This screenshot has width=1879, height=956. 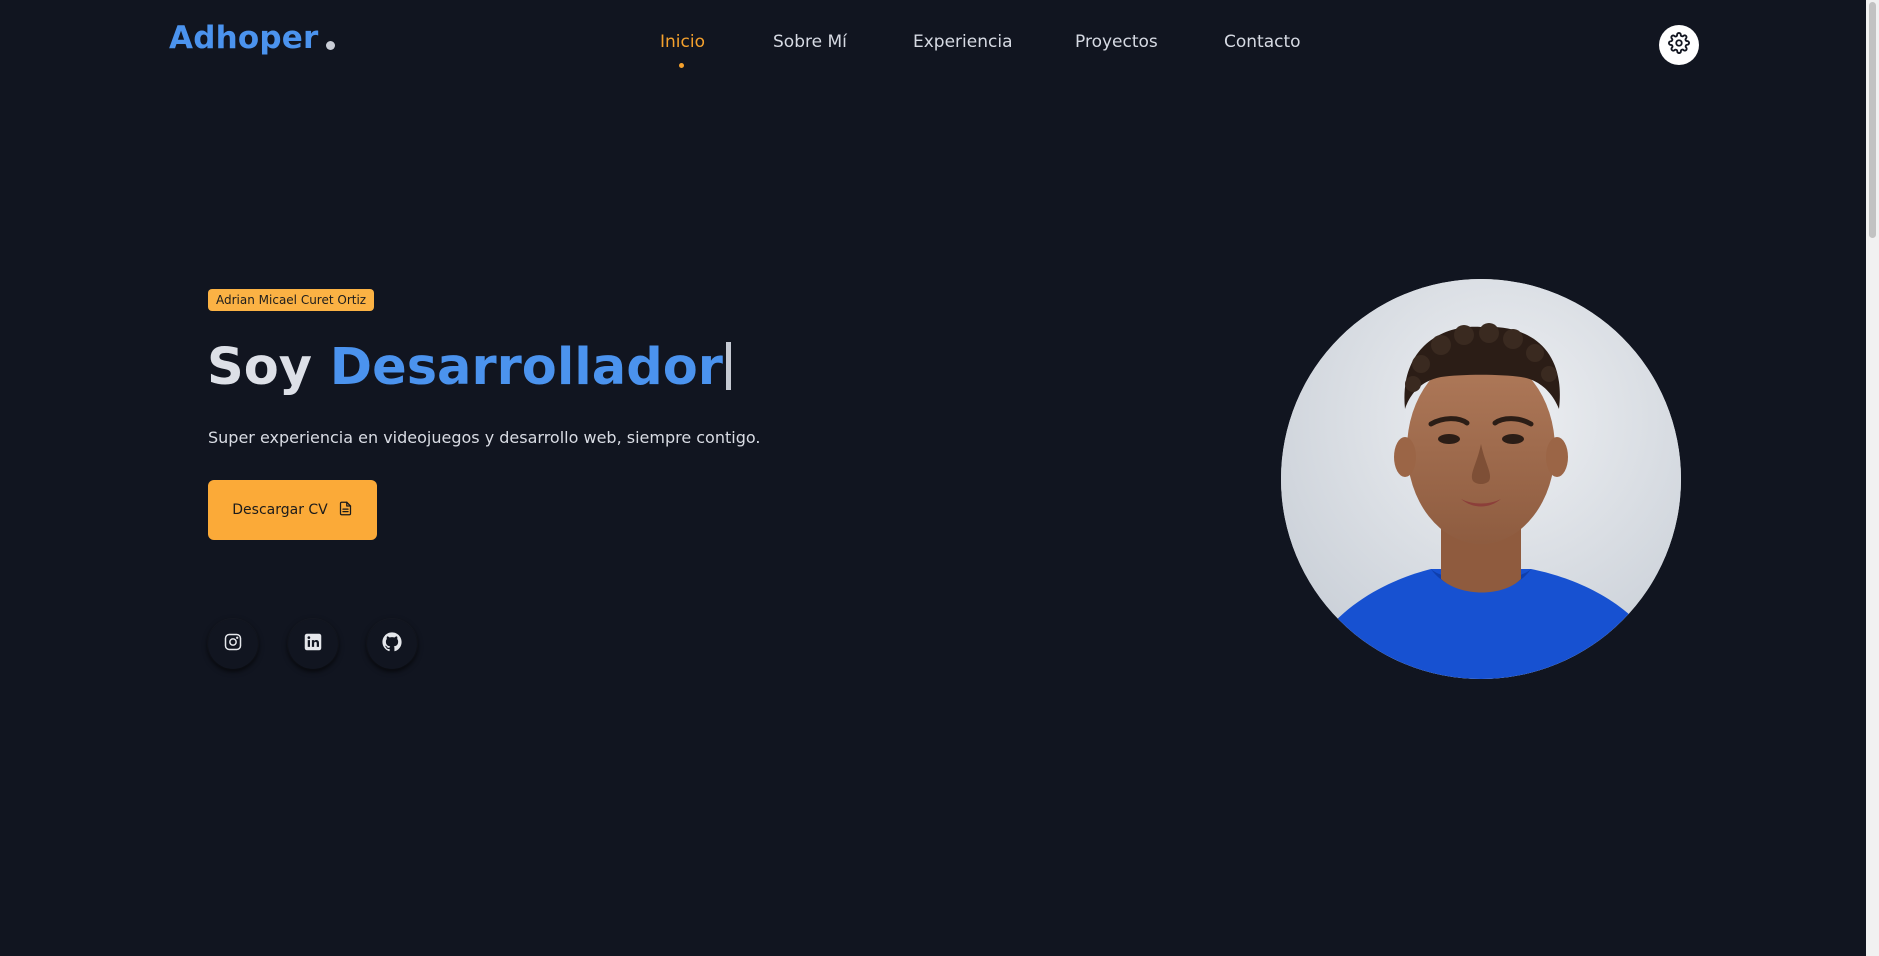 I want to click on active-indicator, so click(x=681, y=65).